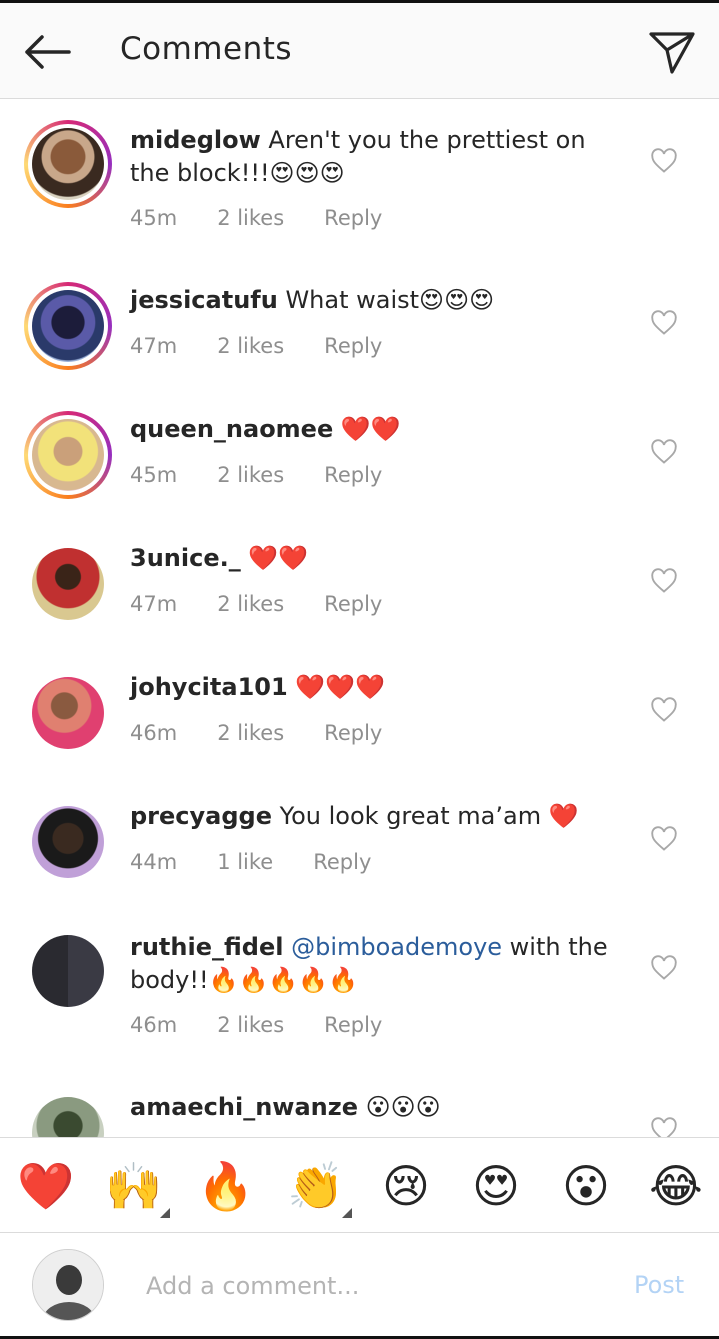 The width and height of the screenshot is (719, 1339). I want to click on arrow-left-icon, so click(48, 52).